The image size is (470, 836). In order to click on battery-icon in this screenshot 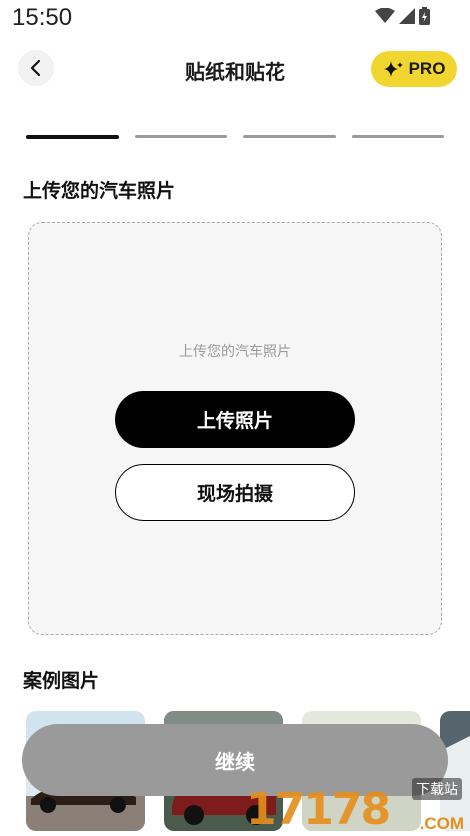, I will do `click(424, 16)`.